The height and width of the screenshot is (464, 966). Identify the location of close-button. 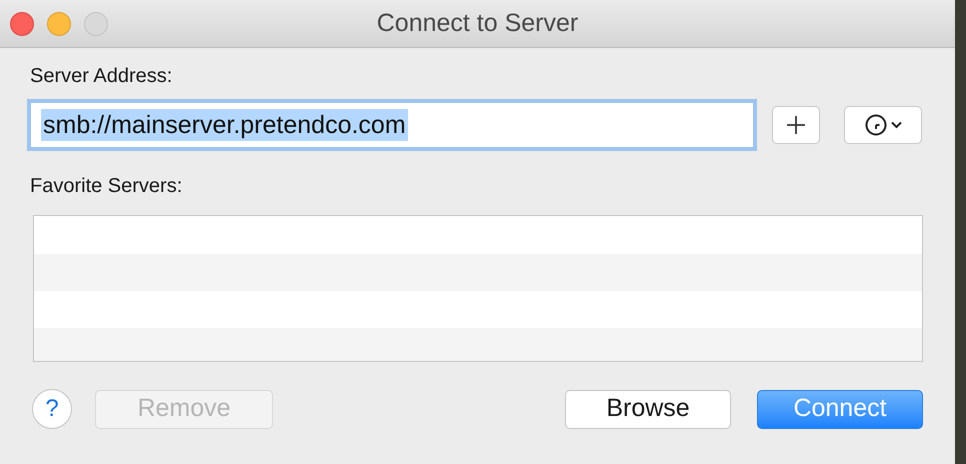
(22, 24).